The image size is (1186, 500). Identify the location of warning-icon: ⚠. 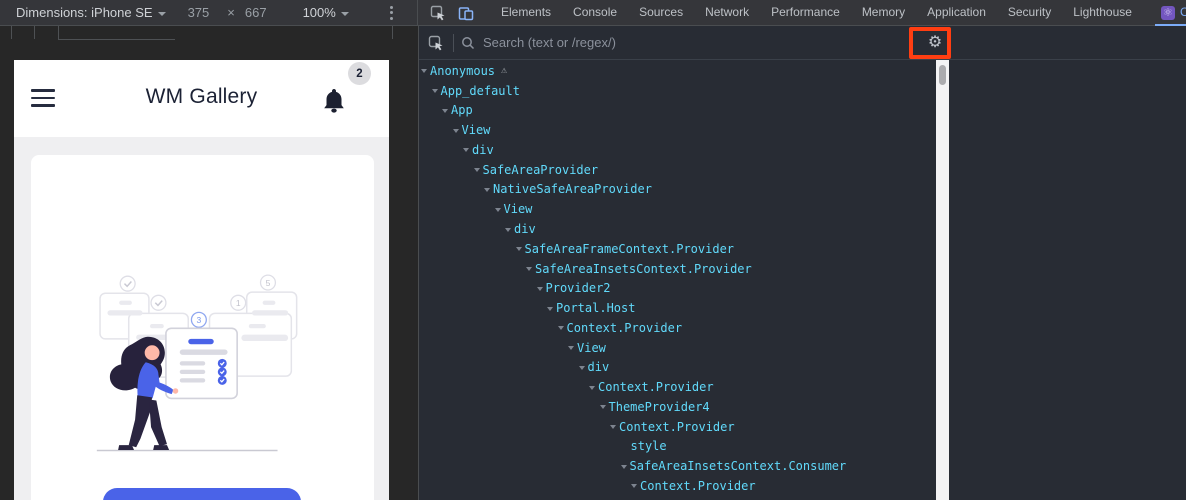
(504, 71).